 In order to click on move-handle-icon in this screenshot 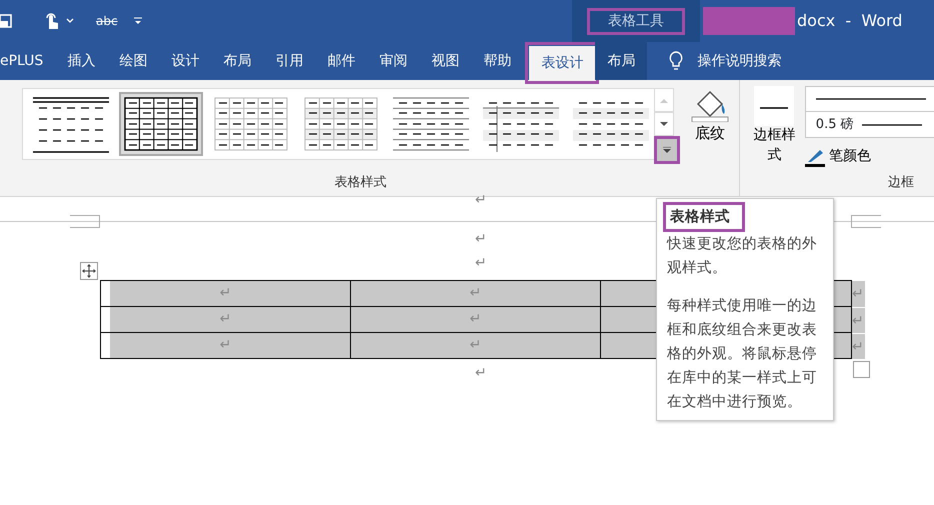, I will do `click(89, 271)`.